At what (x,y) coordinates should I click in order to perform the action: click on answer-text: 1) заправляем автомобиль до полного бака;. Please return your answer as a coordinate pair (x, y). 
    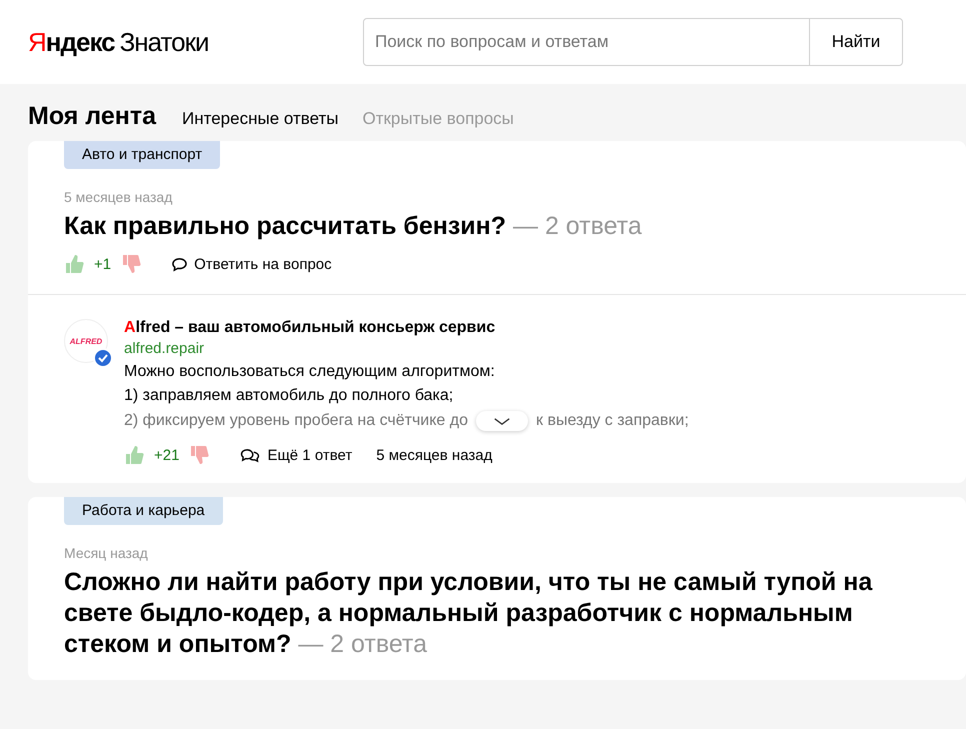
    Looking at the image, I should click on (289, 396).